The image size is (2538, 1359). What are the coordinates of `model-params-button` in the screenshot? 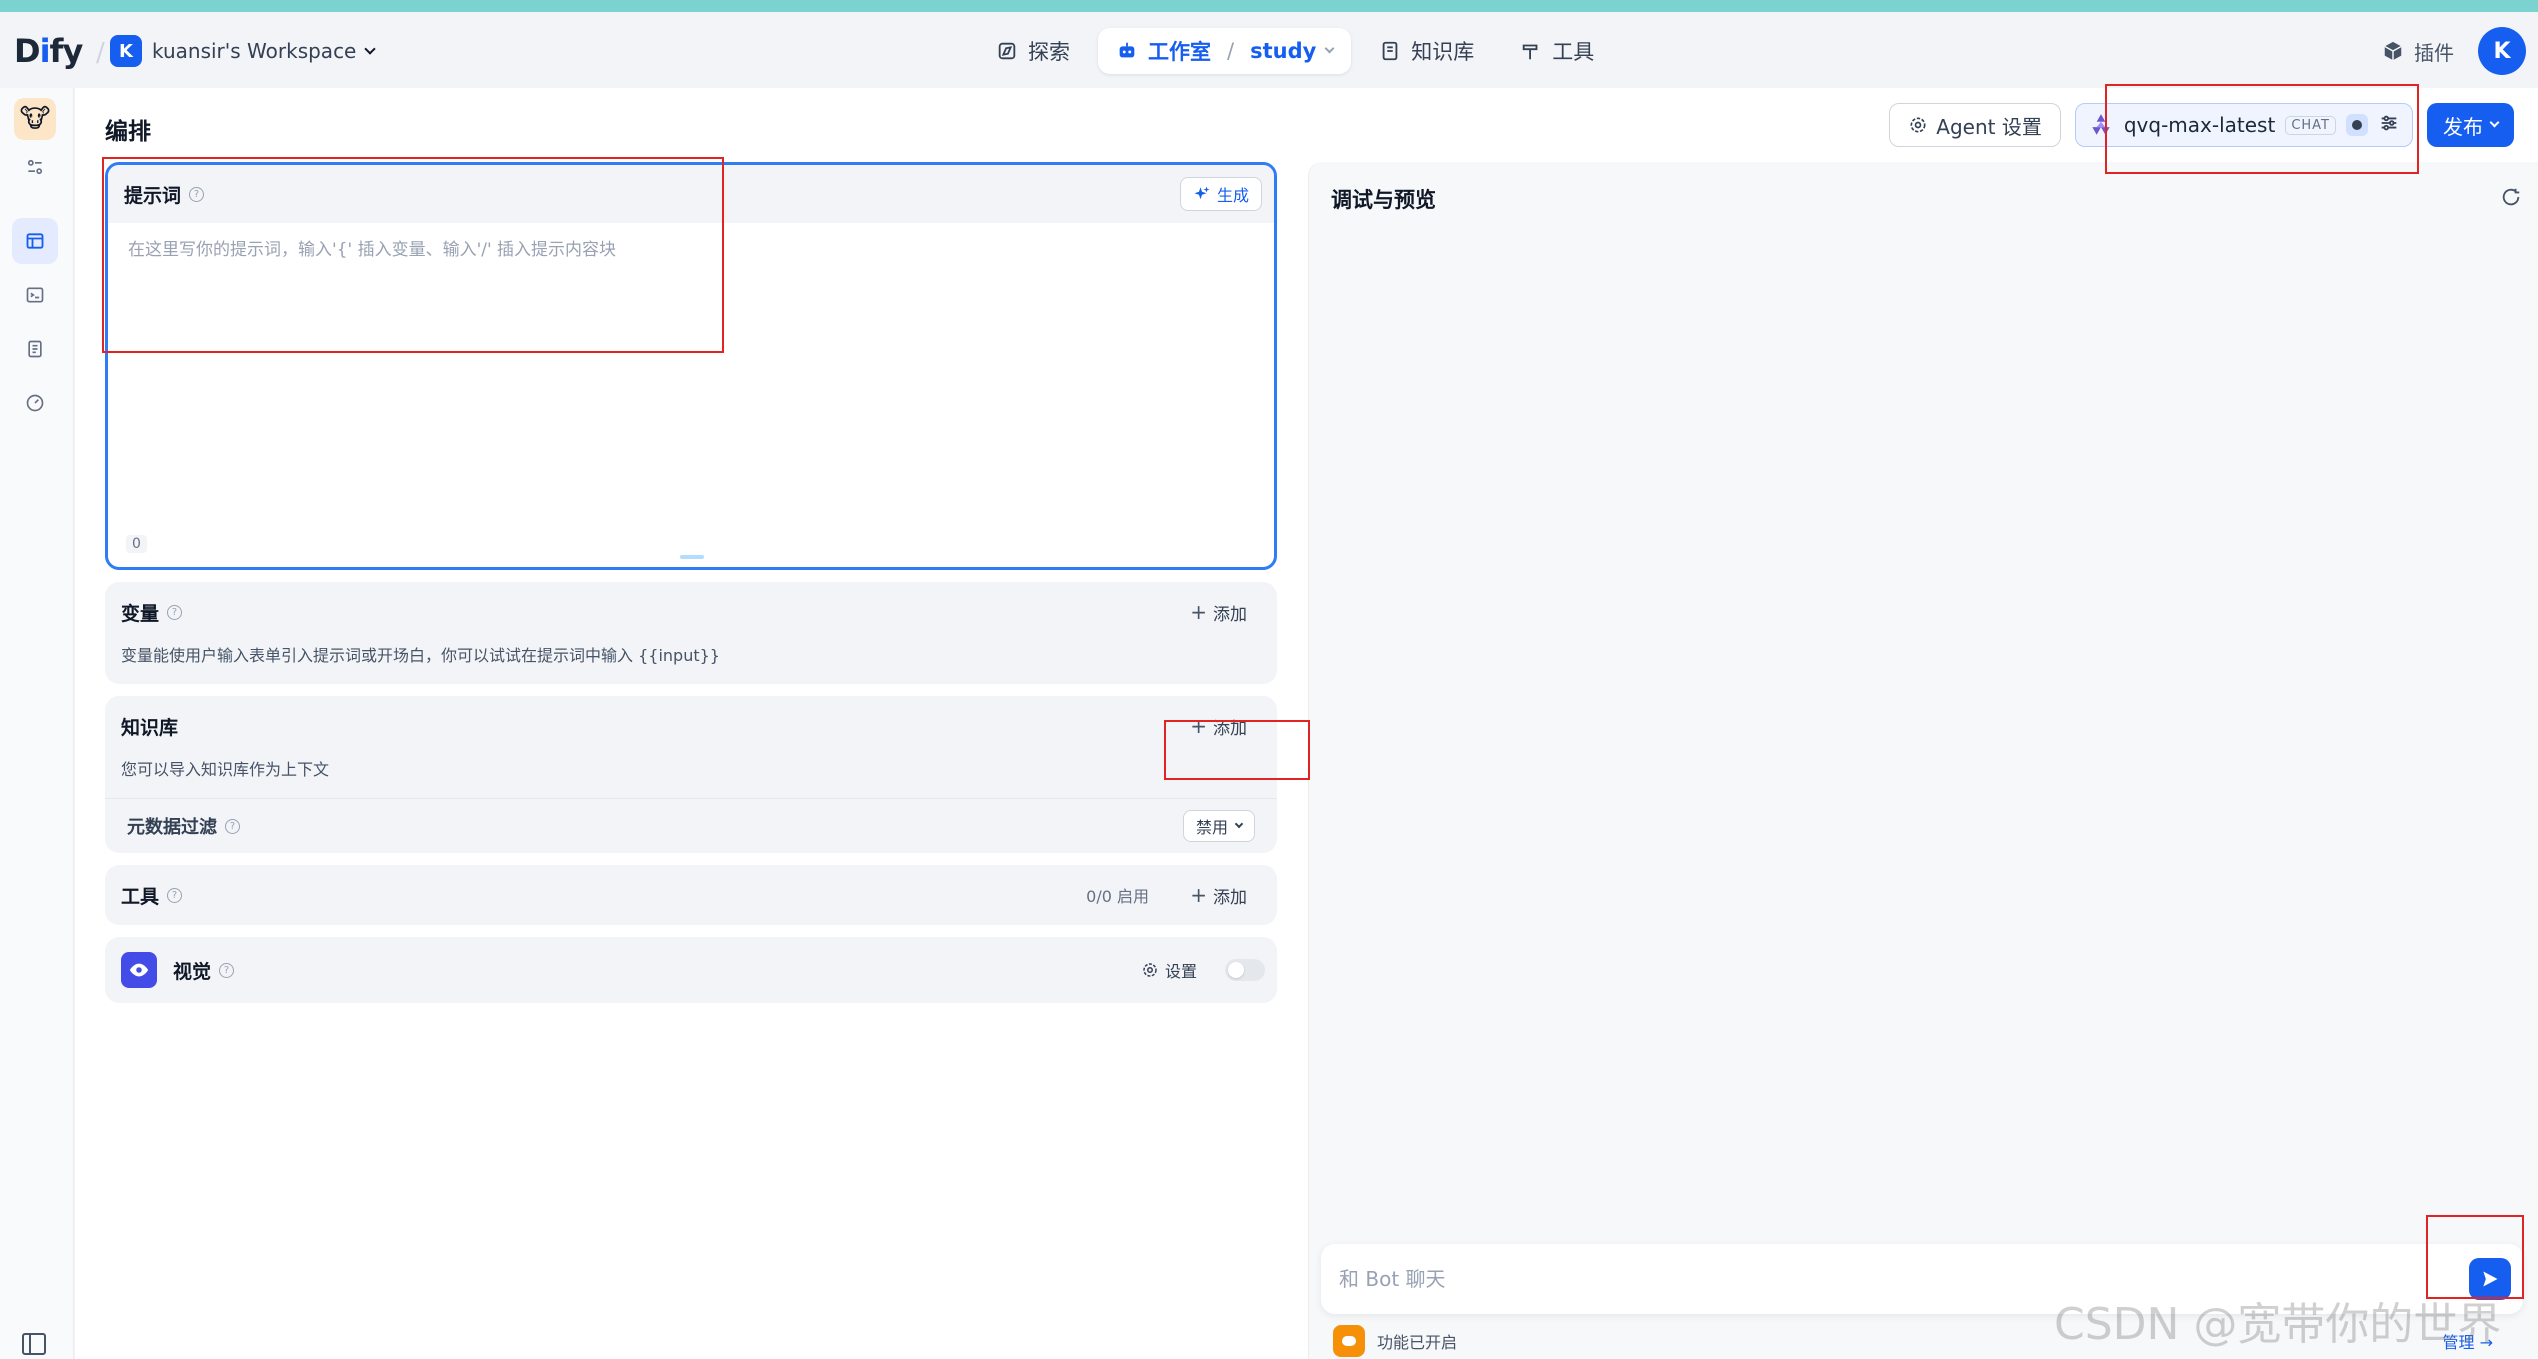 It's located at (2389, 125).